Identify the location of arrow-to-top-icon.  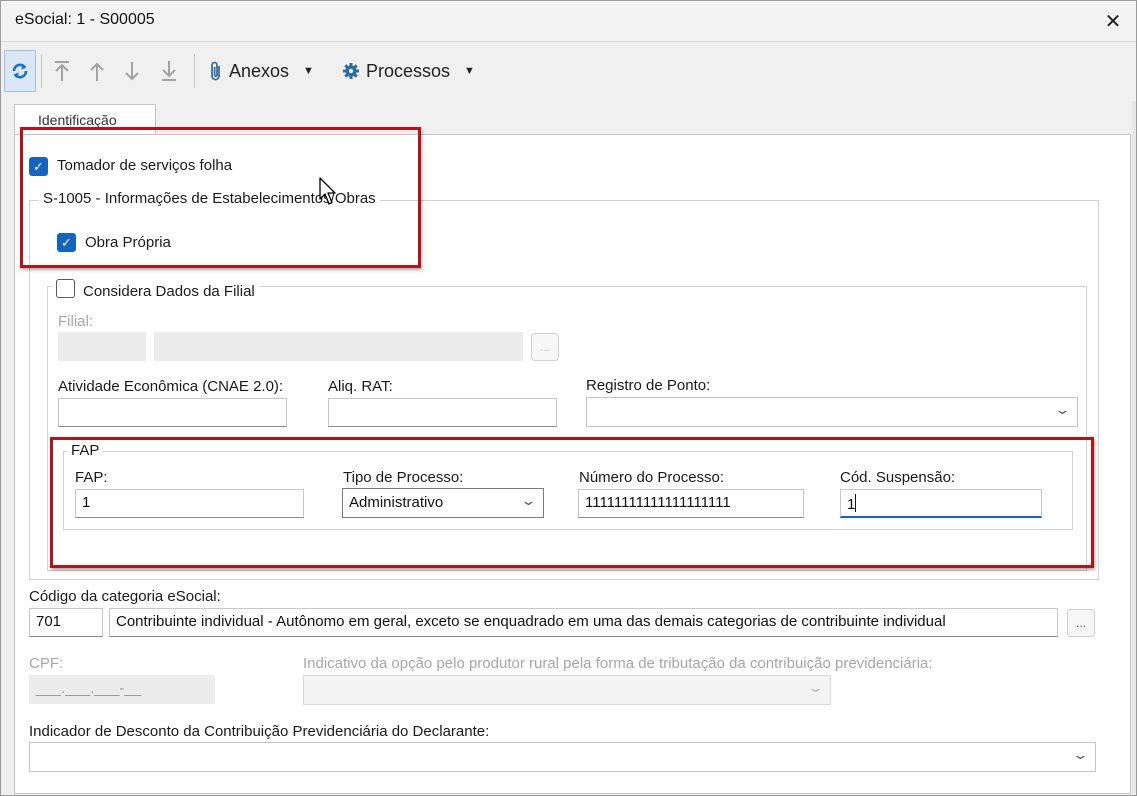
(62, 71).